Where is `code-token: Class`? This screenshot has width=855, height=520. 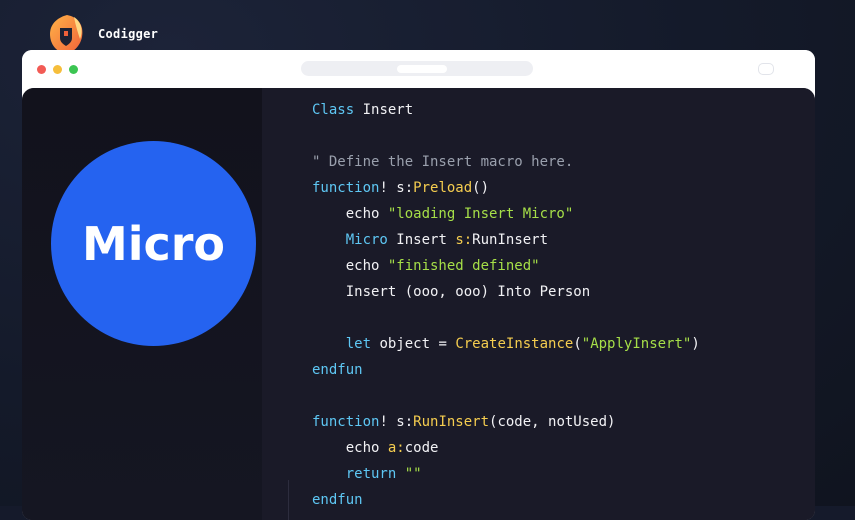
code-token: Class is located at coordinates (333, 110).